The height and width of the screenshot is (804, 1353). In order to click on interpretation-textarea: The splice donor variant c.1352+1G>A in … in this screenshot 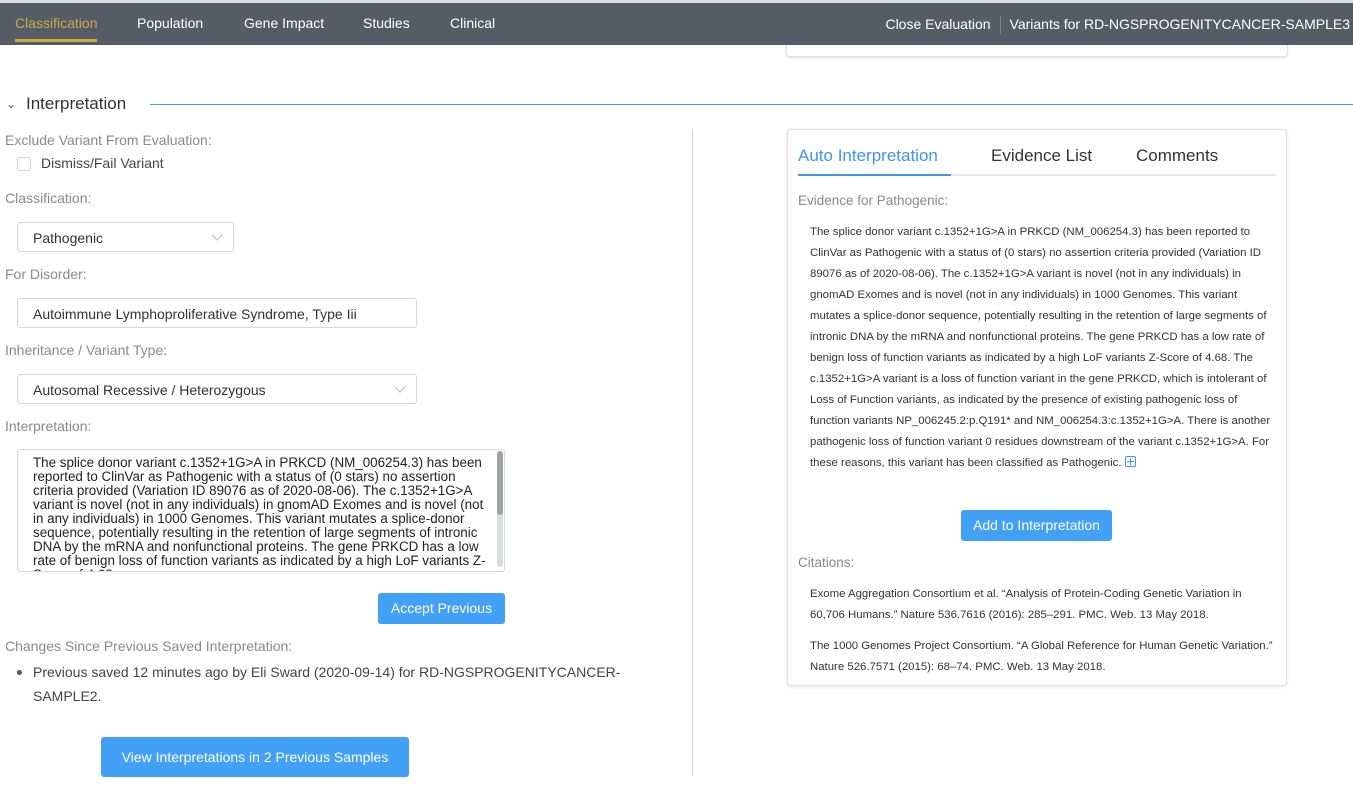, I will do `click(261, 510)`.